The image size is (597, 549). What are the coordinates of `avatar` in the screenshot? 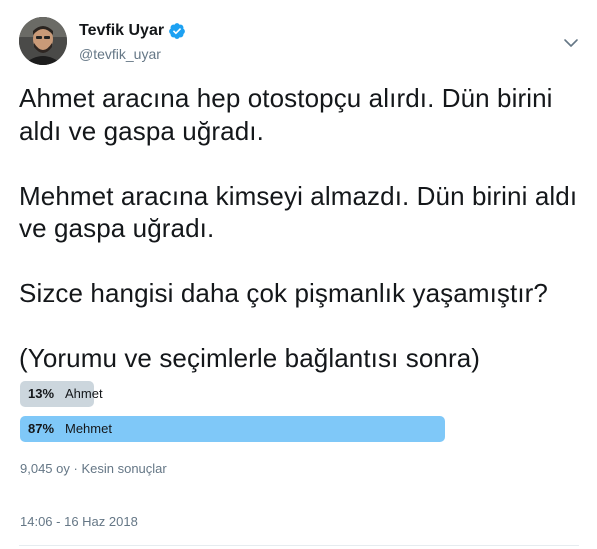 It's located at (43, 41).